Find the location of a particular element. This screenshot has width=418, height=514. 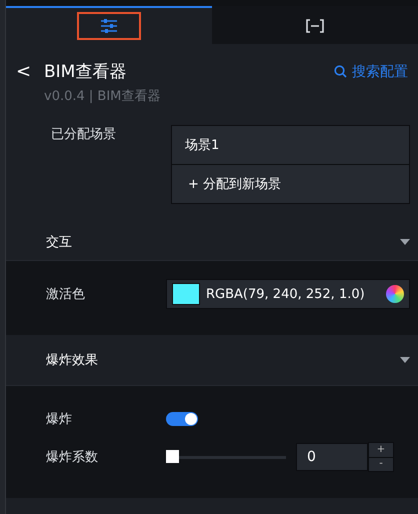

color-wheel-icon is located at coordinates (395, 294).